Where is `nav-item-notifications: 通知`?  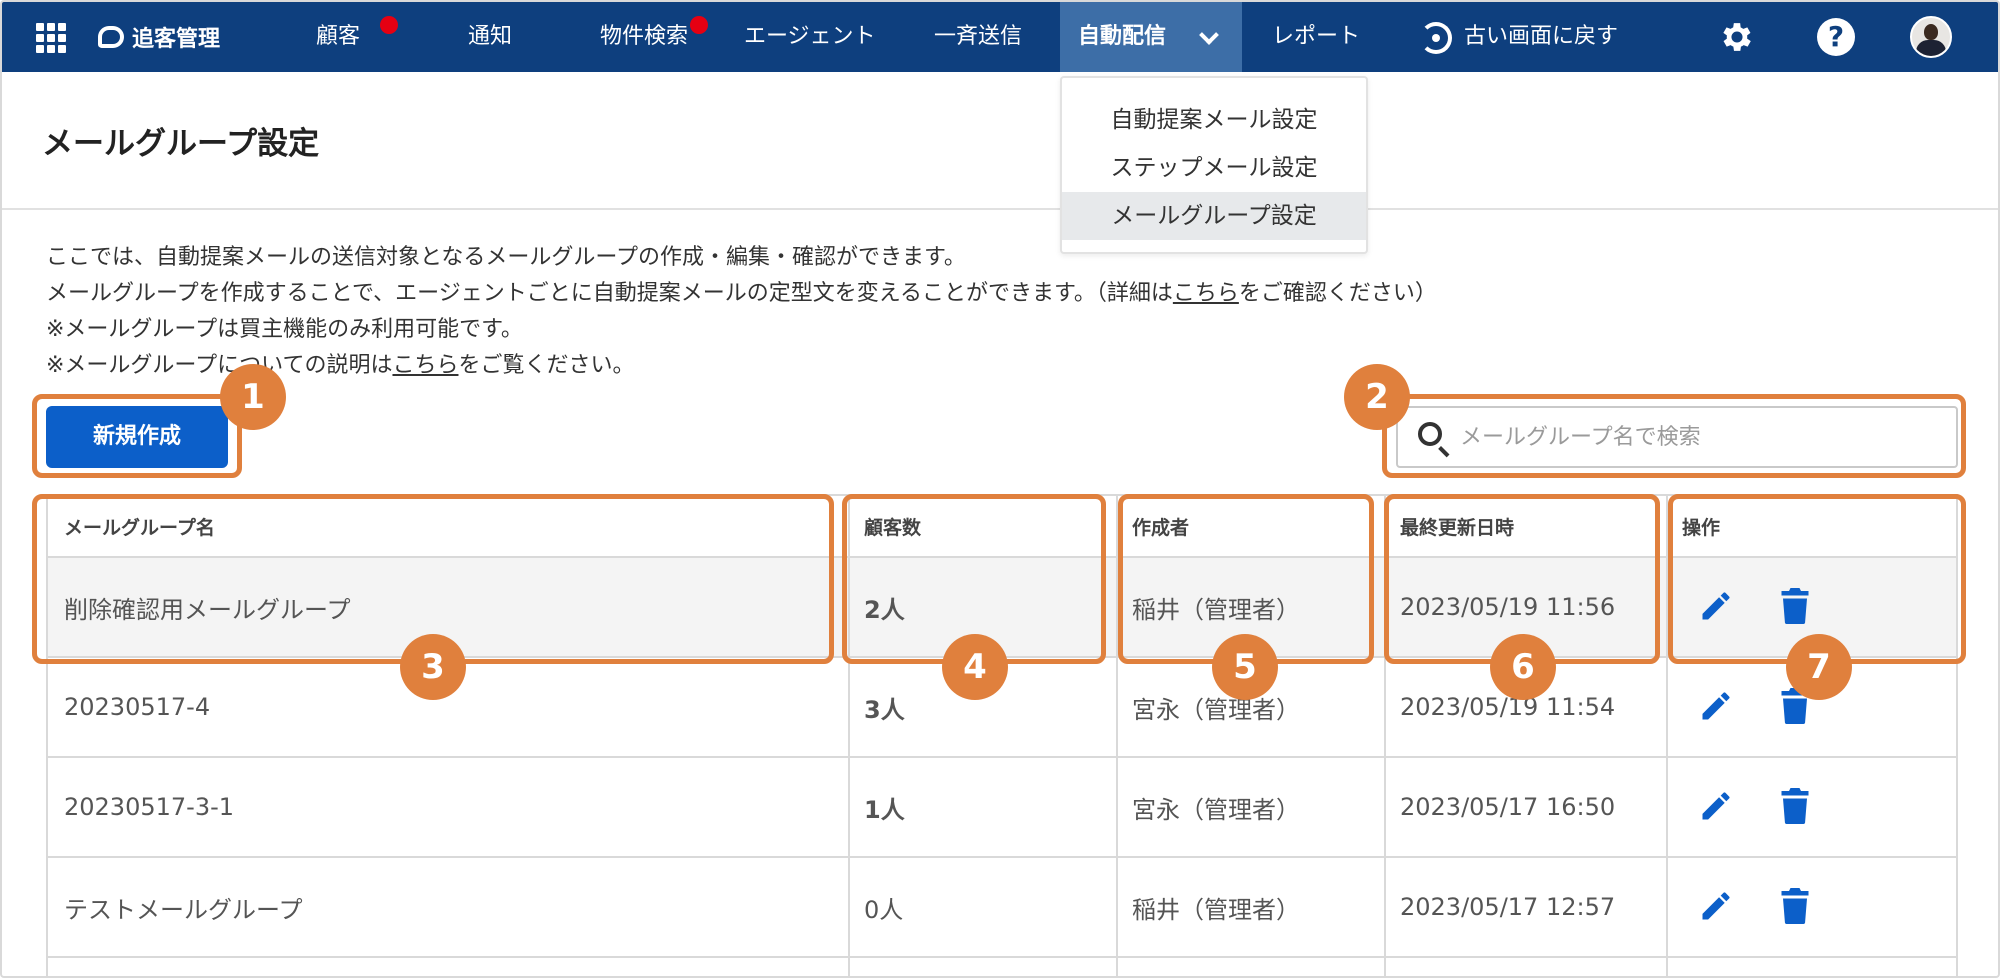
nav-item-notifications: 通知 is located at coordinates (490, 37).